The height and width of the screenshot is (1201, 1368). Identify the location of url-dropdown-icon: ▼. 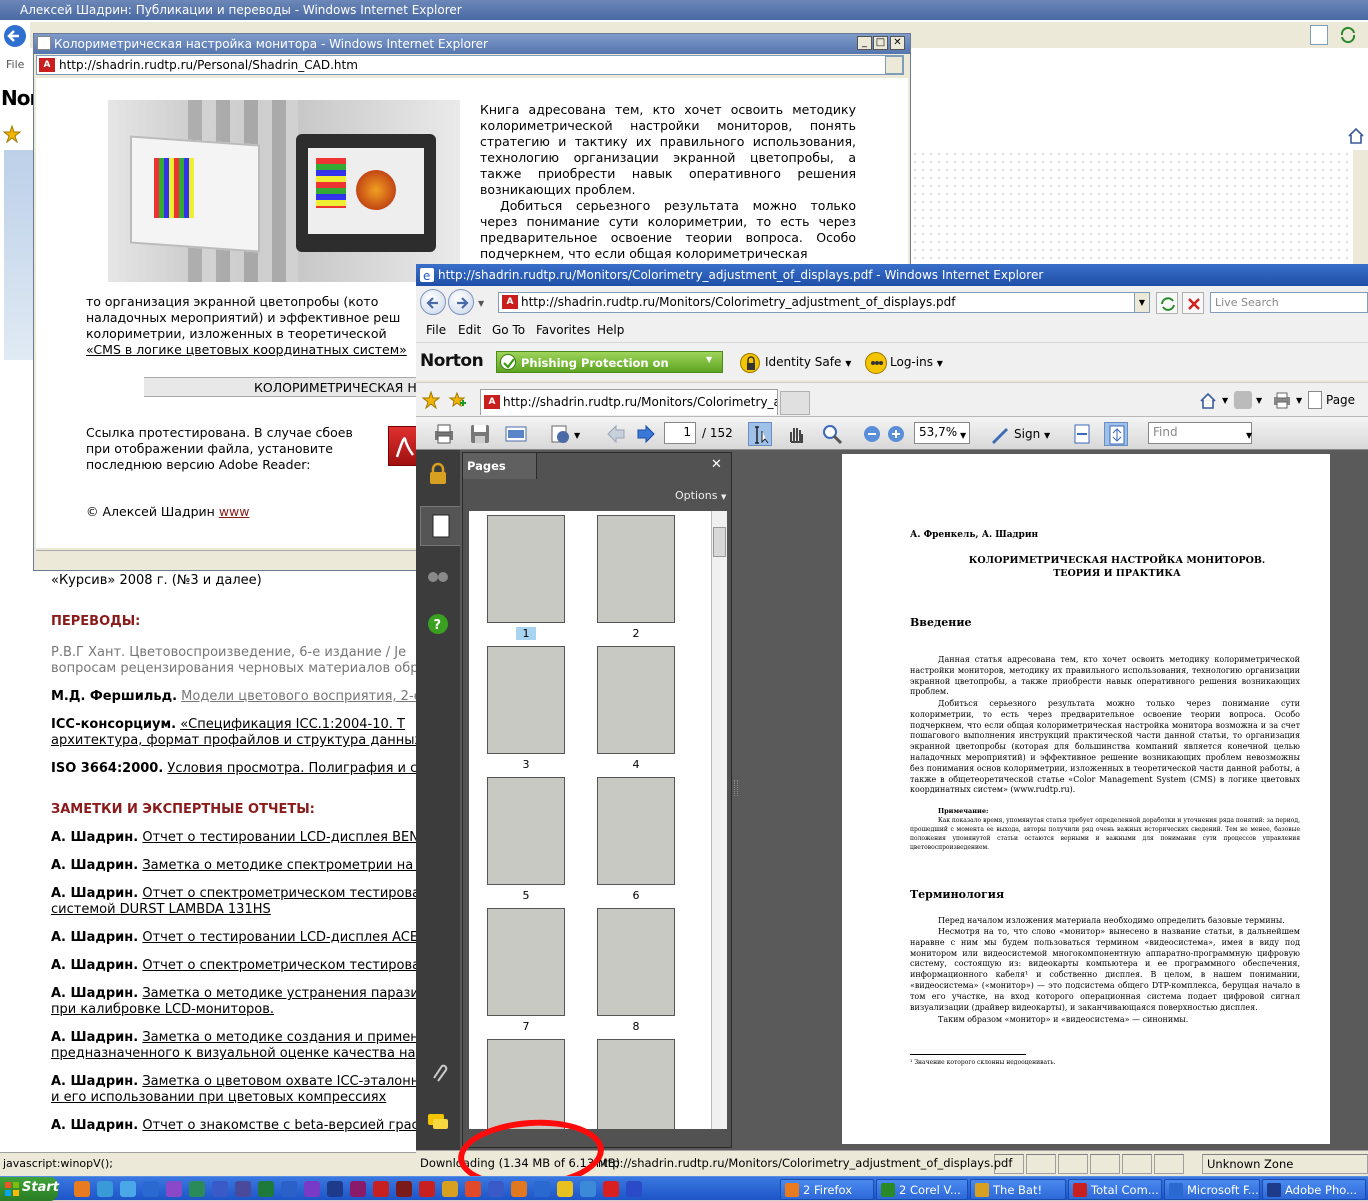
(1141, 302).